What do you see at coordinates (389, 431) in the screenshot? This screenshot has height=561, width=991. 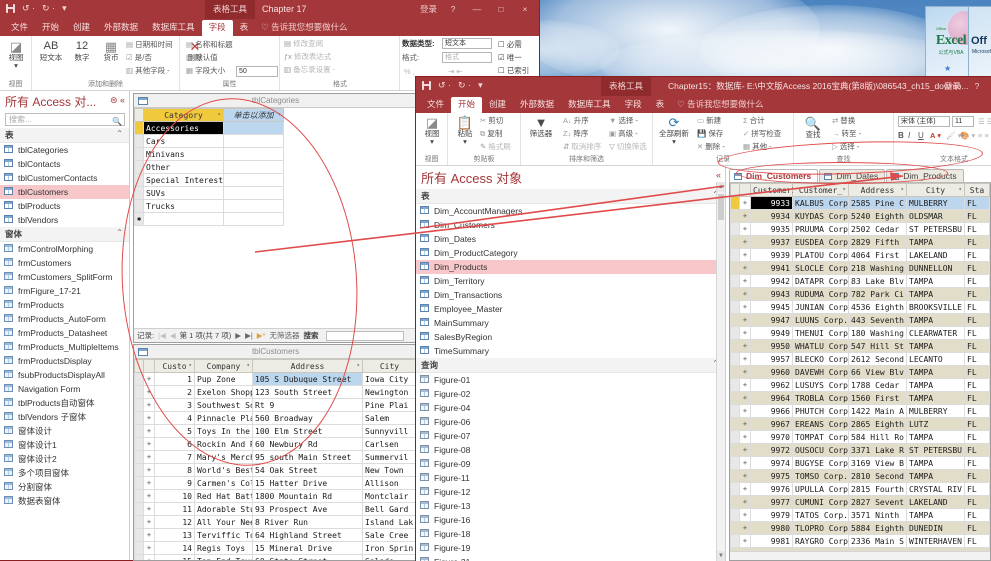 I see `cell-city: Sunnyvill` at bounding box center [389, 431].